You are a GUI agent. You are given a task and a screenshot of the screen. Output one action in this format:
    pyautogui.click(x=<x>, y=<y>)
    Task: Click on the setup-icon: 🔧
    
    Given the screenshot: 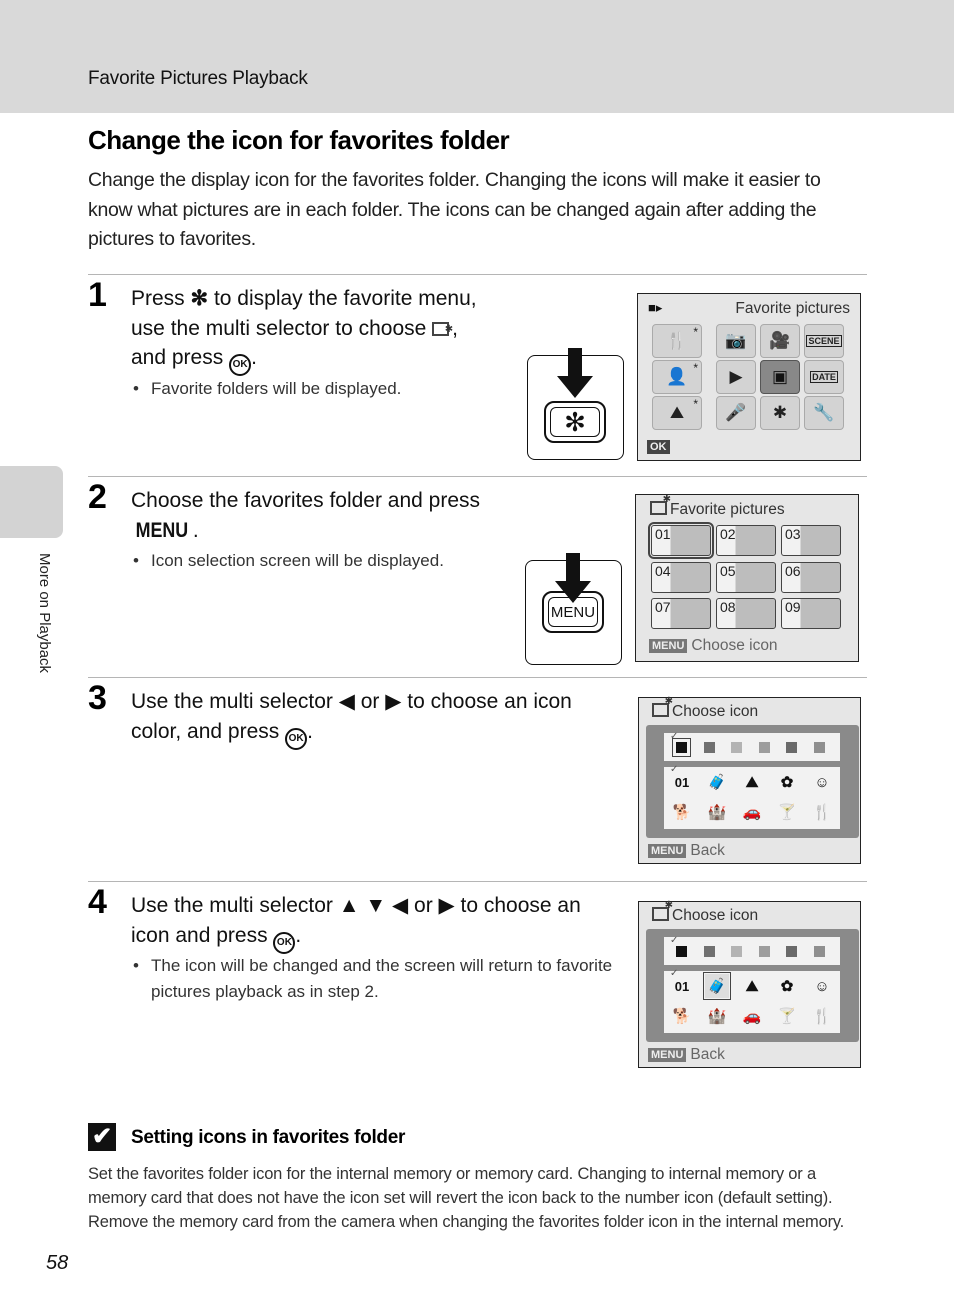 What is the action you would take?
    pyautogui.click(x=824, y=412)
    